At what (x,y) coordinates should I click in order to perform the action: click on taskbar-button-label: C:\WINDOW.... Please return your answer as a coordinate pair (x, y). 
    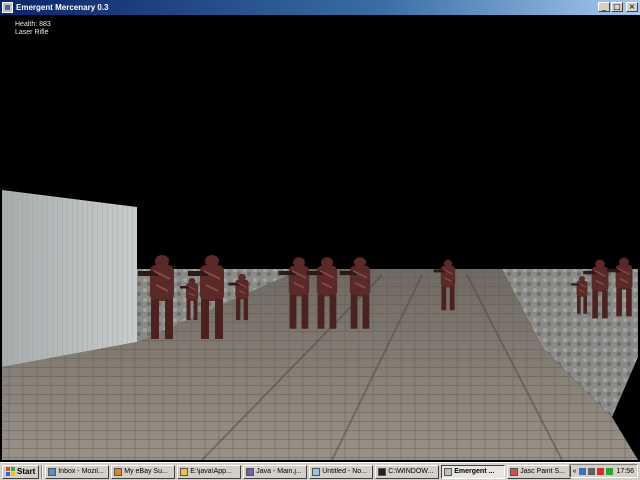
    Looking at the image, I should click on (411, 471).